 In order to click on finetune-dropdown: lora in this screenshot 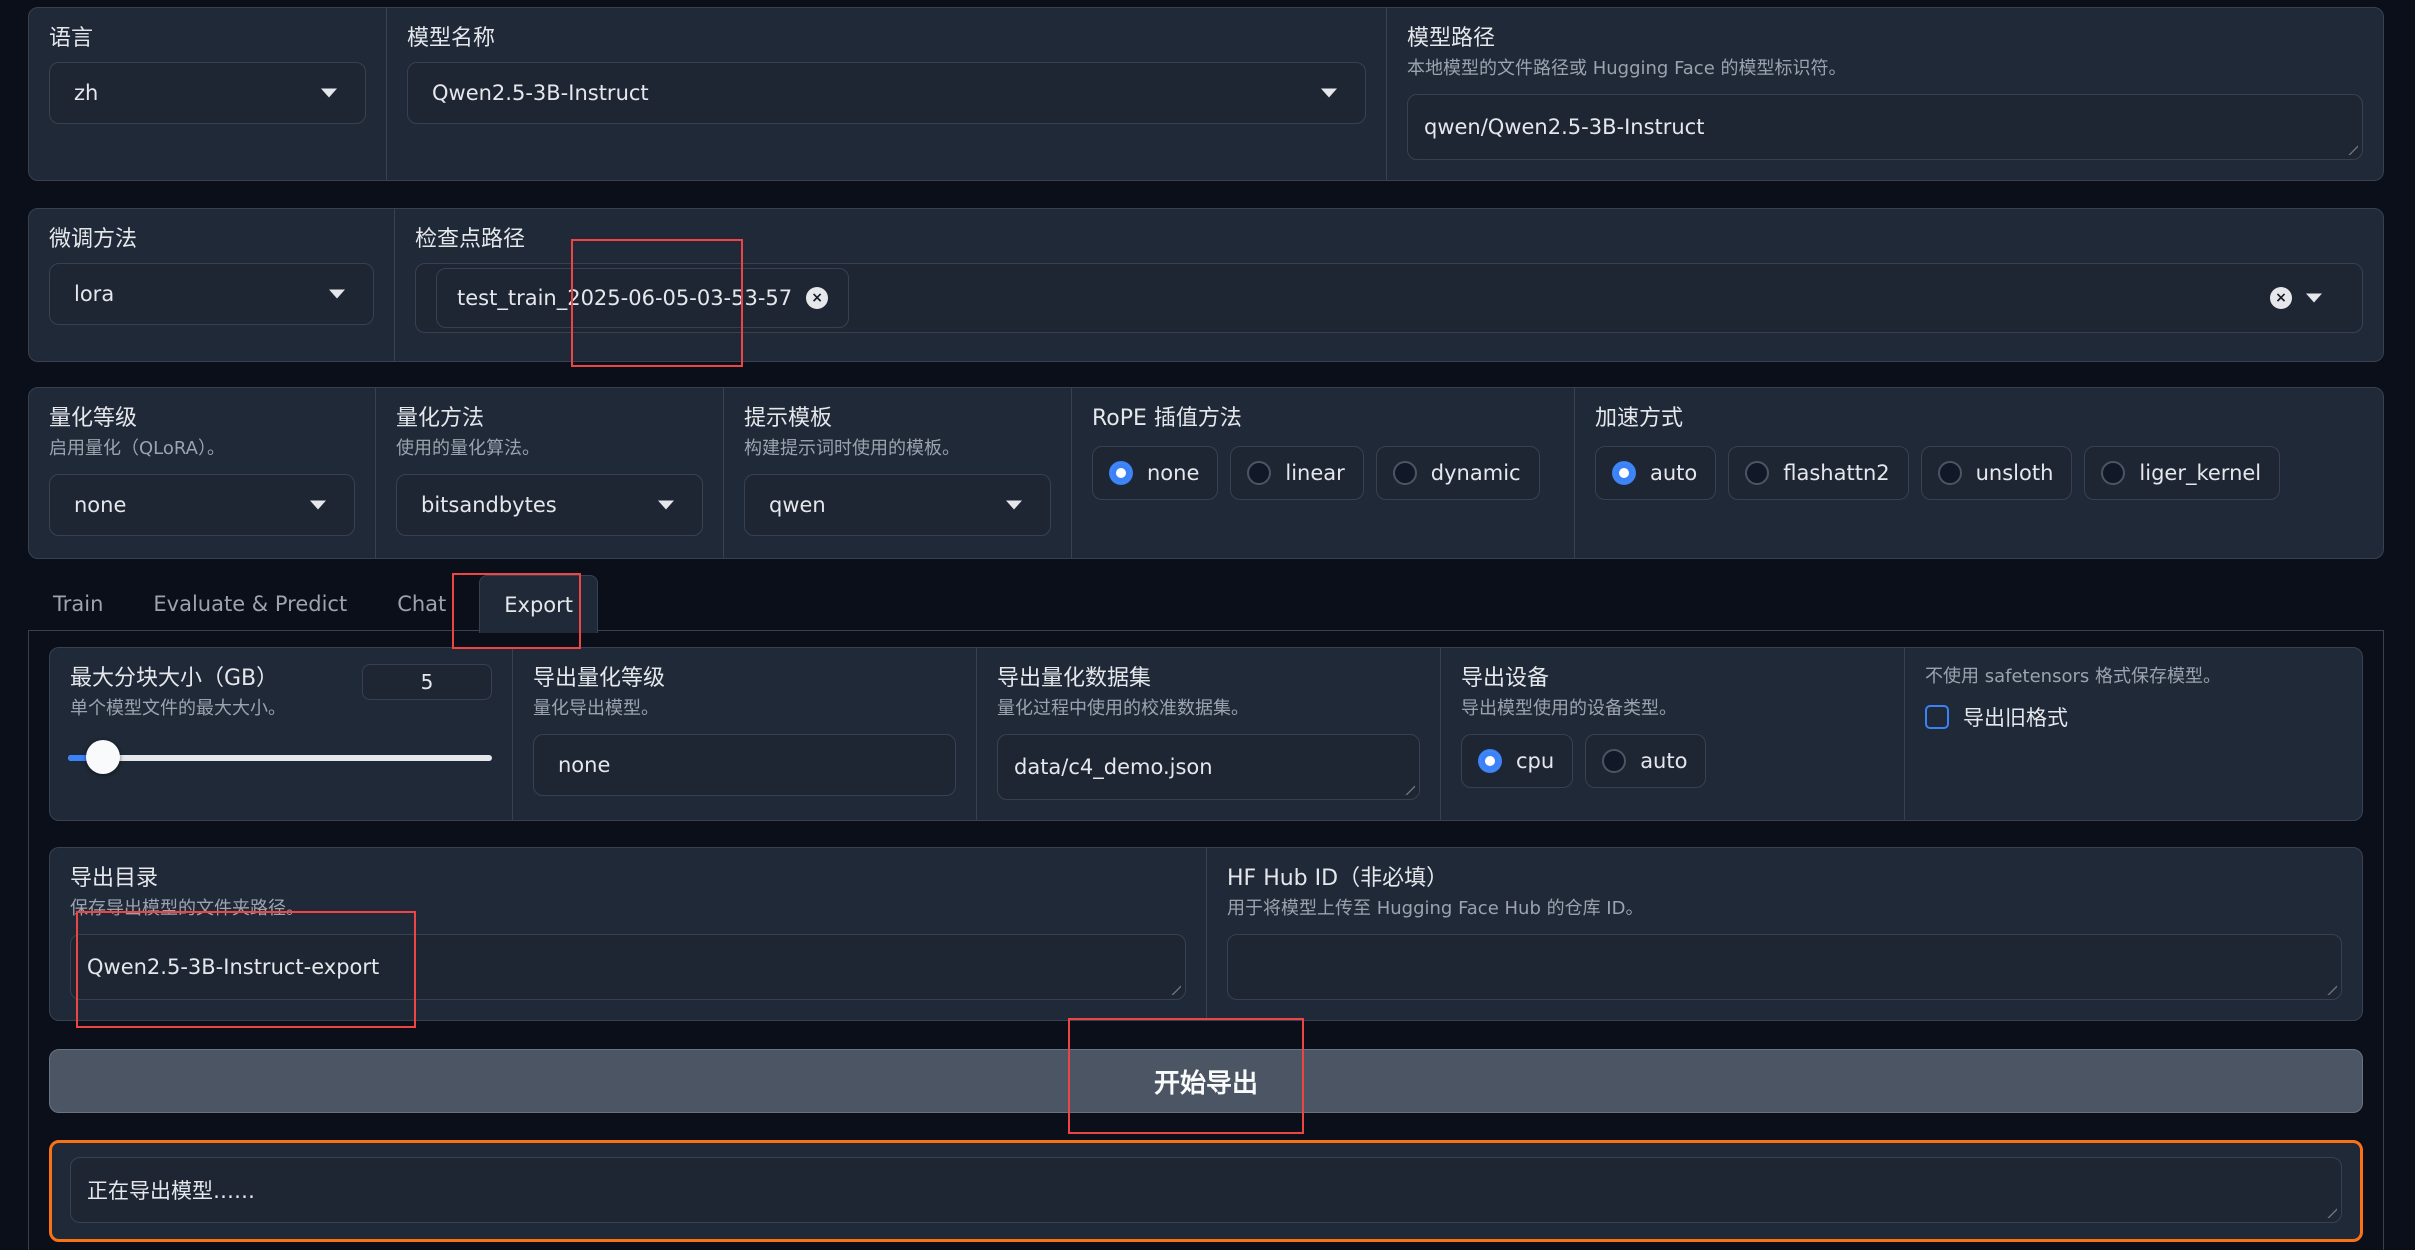, I will do `click(211, 294)`.